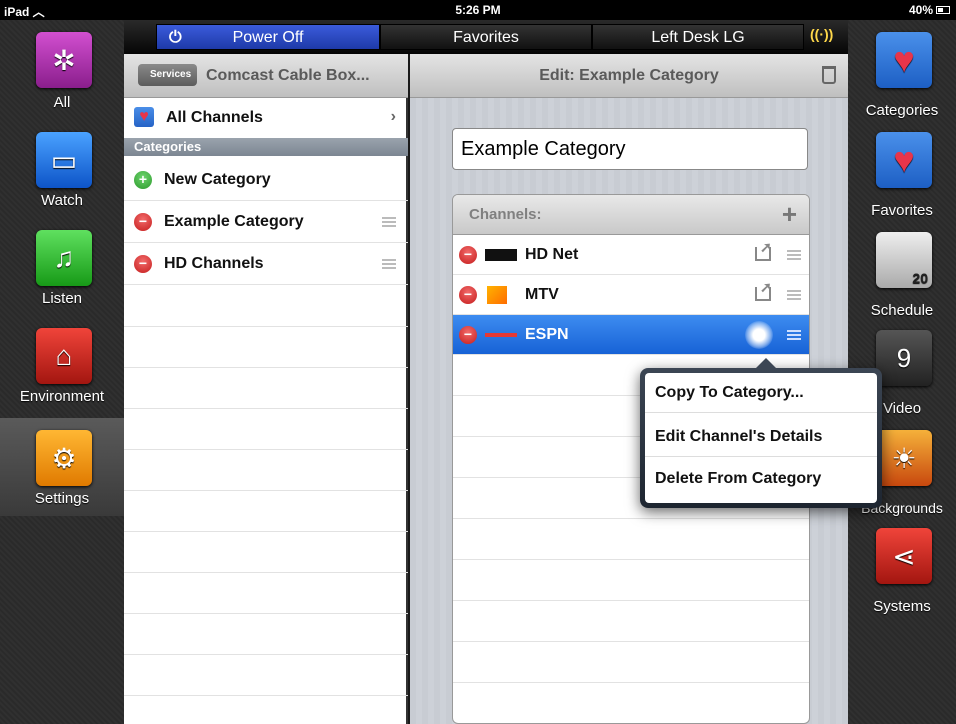 The width and height of the screenshot is (956, 724). What do you see at coordinates (64, 258) in the screenshot?
I see `music-note-icon: ♫` at bounding box center [64, 258].